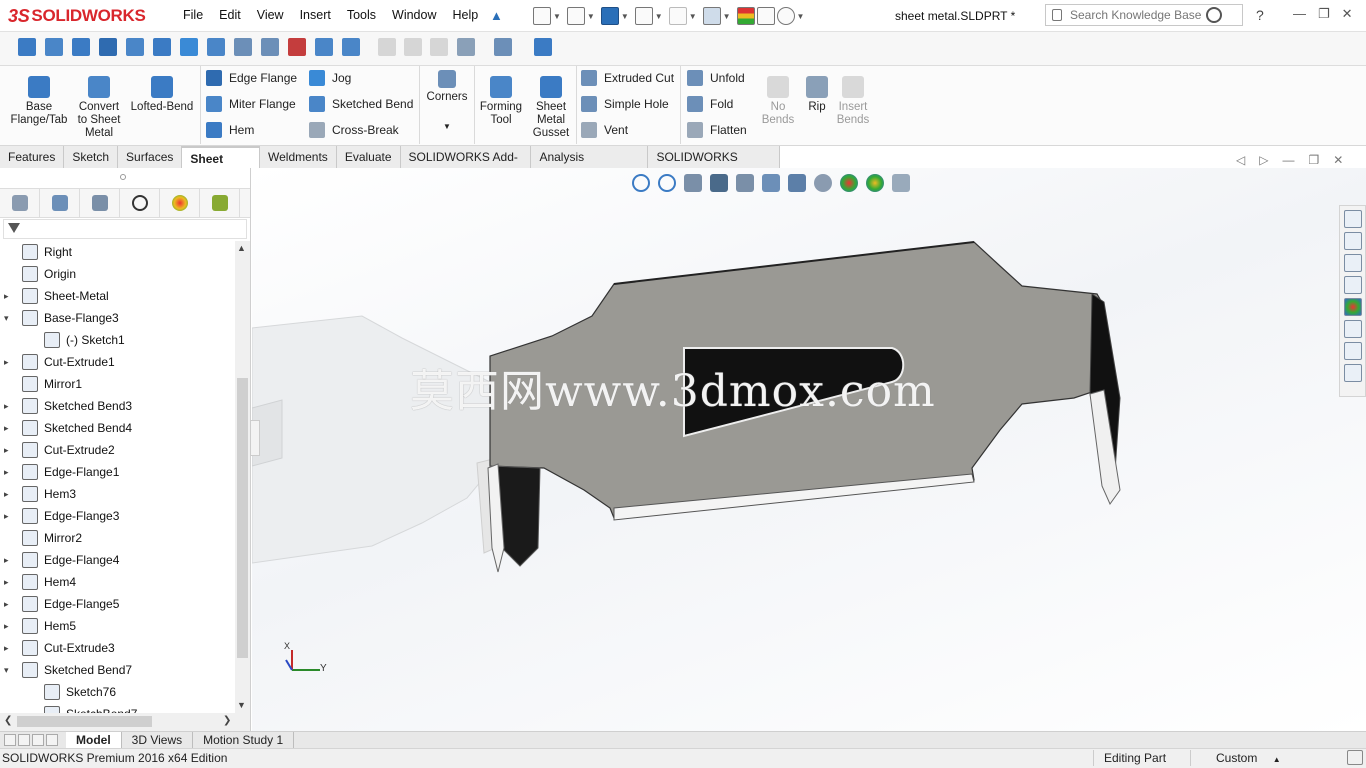 Image resolution: width=1366 pixels, height=768 pixels. I want to click on tree-item: Mirror1, so click(117, 384).